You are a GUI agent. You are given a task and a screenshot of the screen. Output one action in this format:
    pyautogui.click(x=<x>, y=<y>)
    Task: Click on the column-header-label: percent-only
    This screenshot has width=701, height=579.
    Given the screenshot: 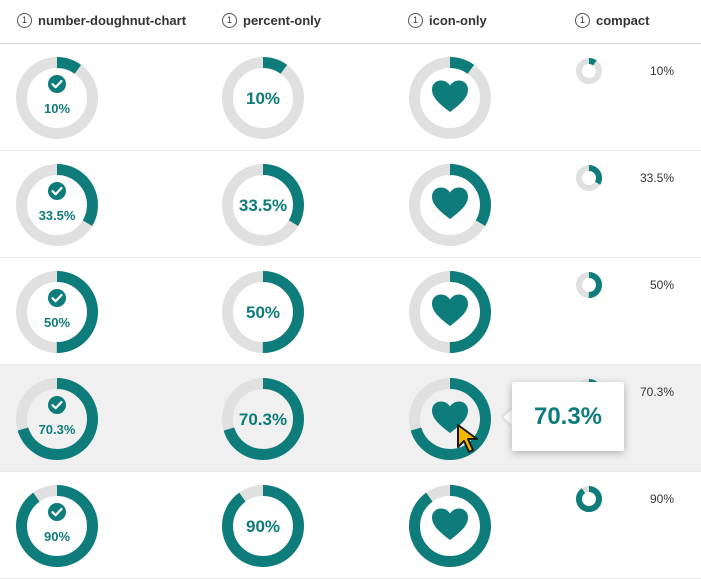 What is the action you would take?
    pyautogui.click(x=282, y=20)
    